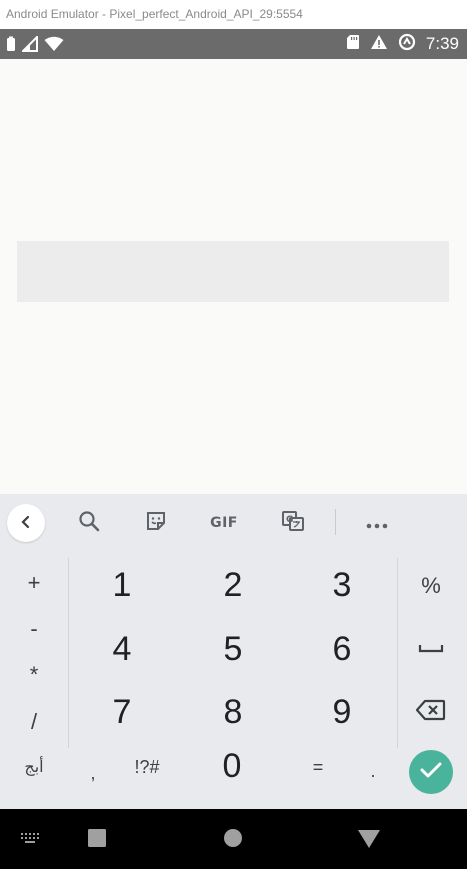 The image size is (467, 869). I want to click on sticker-button, so click(156, 523).